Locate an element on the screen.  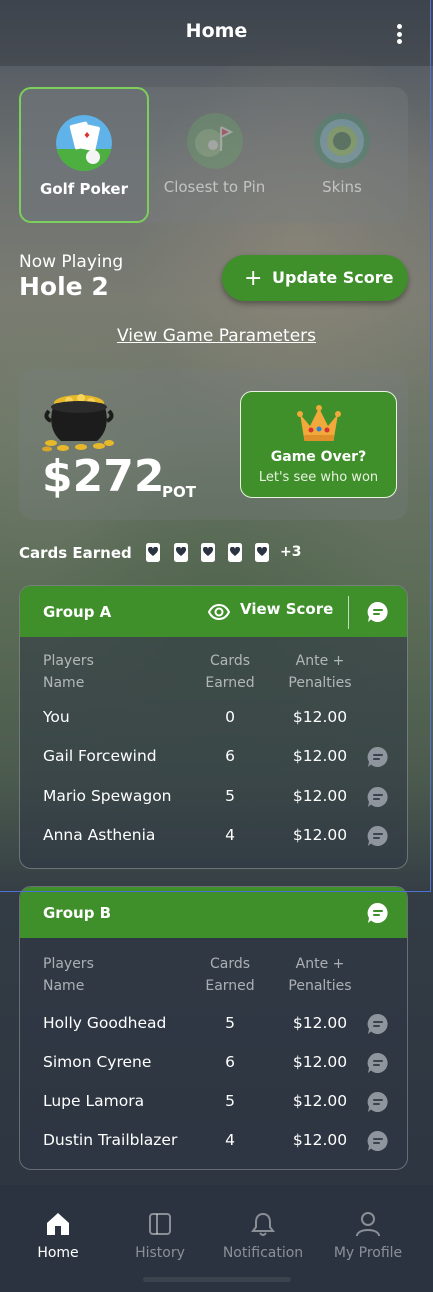
pot-amount: $272 is located at coordinates (103, 476).